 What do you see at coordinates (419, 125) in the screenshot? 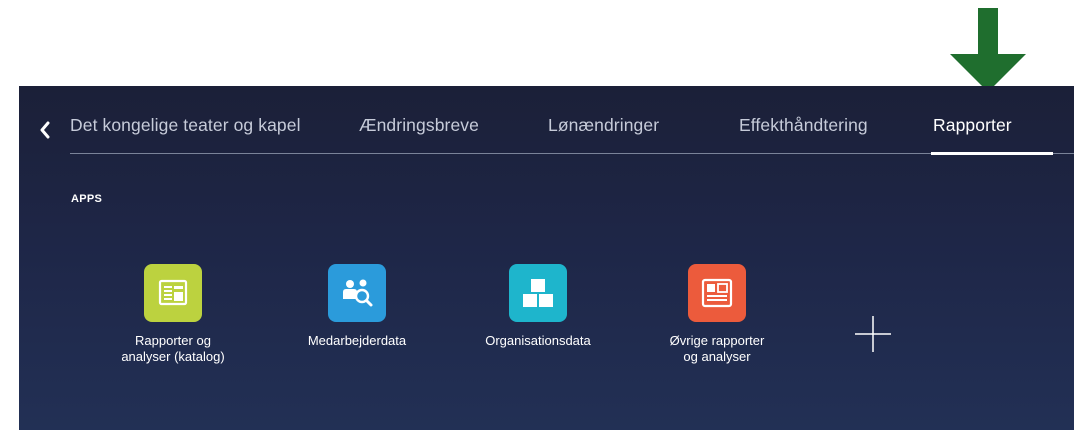
I see `tab-aendringsbreve: Ændringsbreve` at bounding box center [419, 125].